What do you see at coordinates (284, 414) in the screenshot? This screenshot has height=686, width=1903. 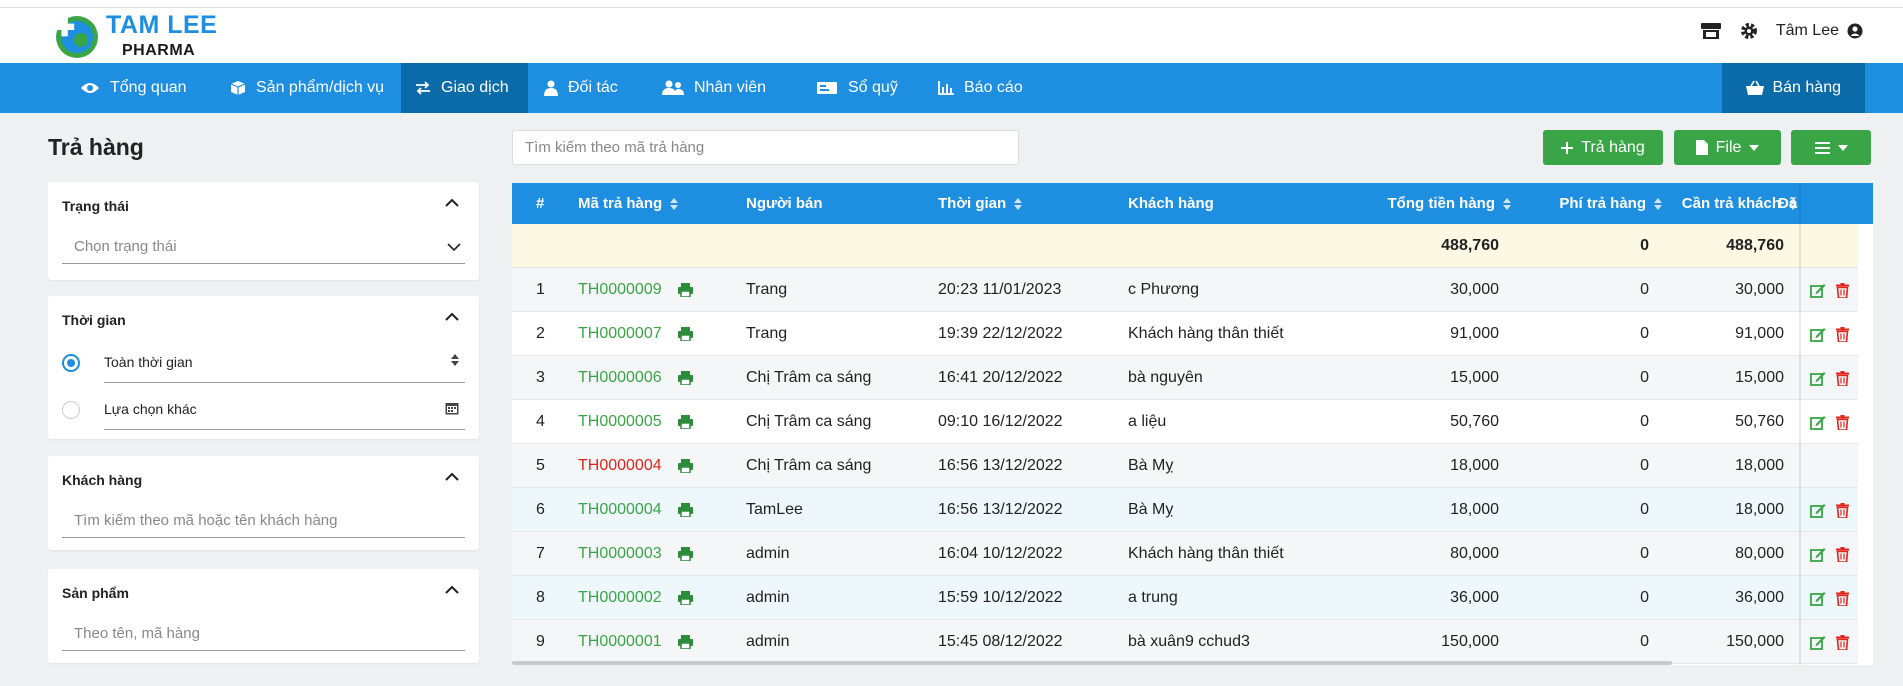 I see `time-custom-input: Lựa chọn khác` at bounding box center [284, 414].